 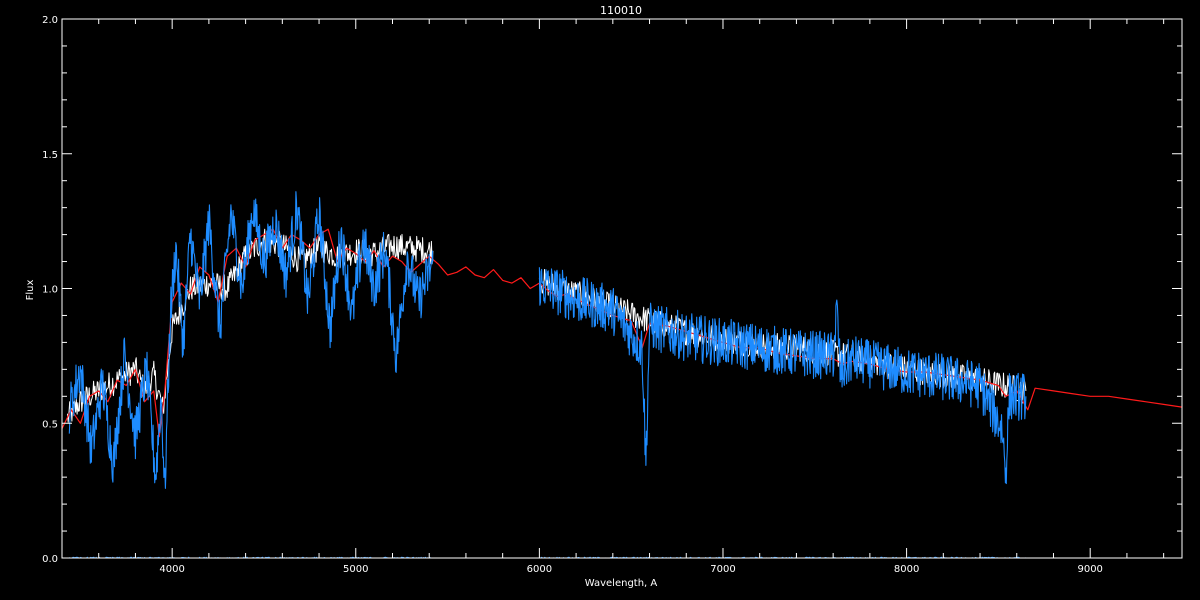 I want to click on x-tick-label: 6000, so click(x=539, y=569).